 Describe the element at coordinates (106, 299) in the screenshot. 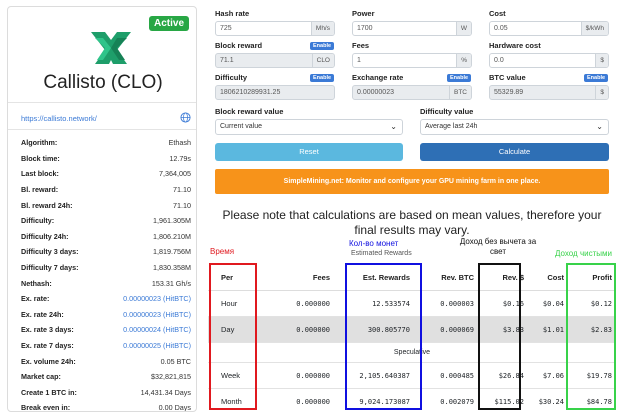

I see `stat-row: Ex. rate: 0.00000023 (HitBTC)` at that location.